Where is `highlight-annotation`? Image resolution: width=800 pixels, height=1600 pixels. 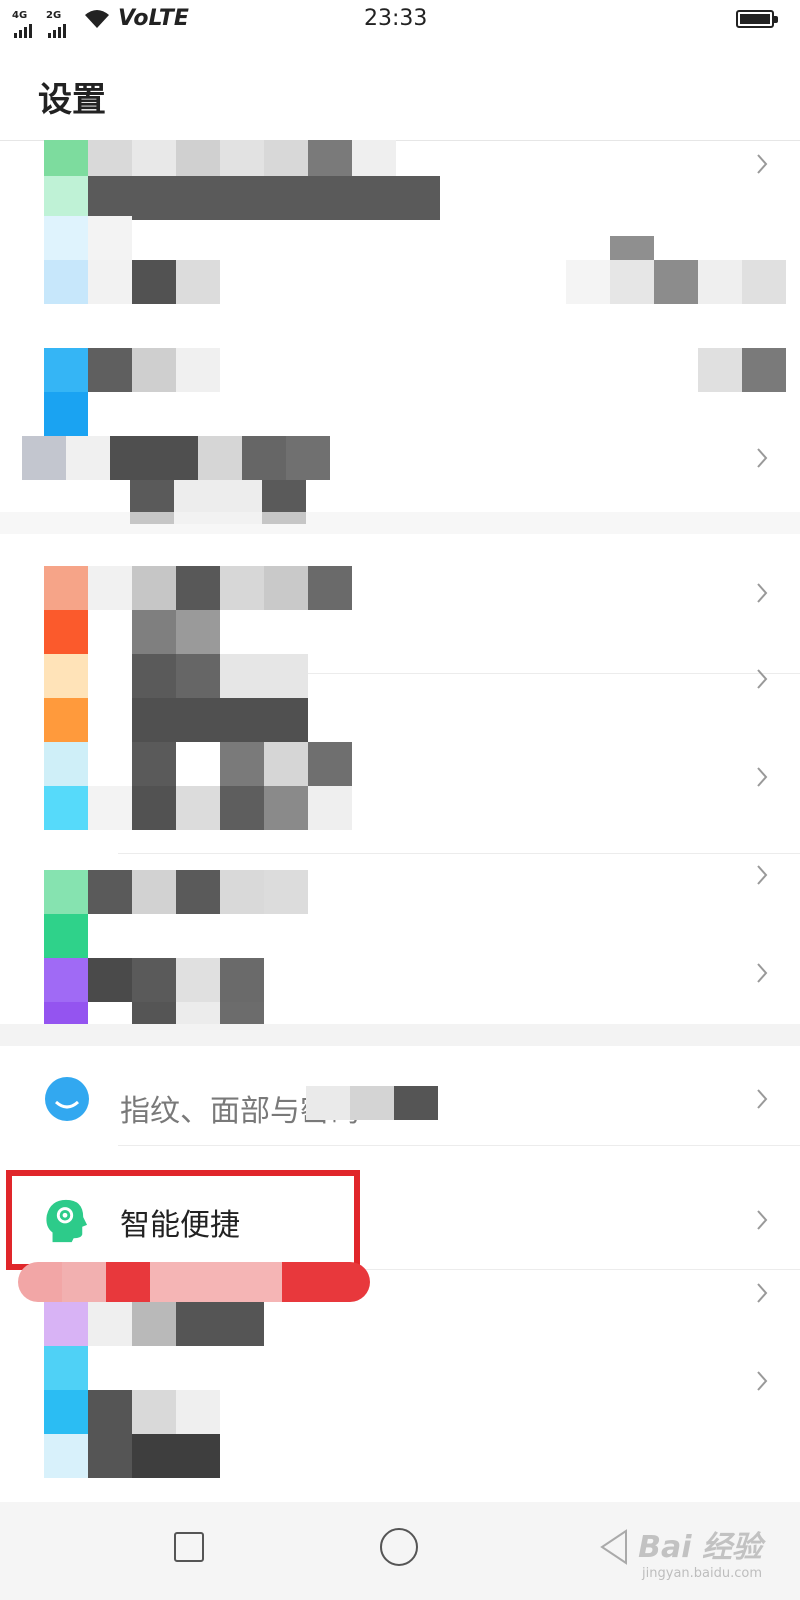 highlight-annotation is located at coordinates (183, 1220).